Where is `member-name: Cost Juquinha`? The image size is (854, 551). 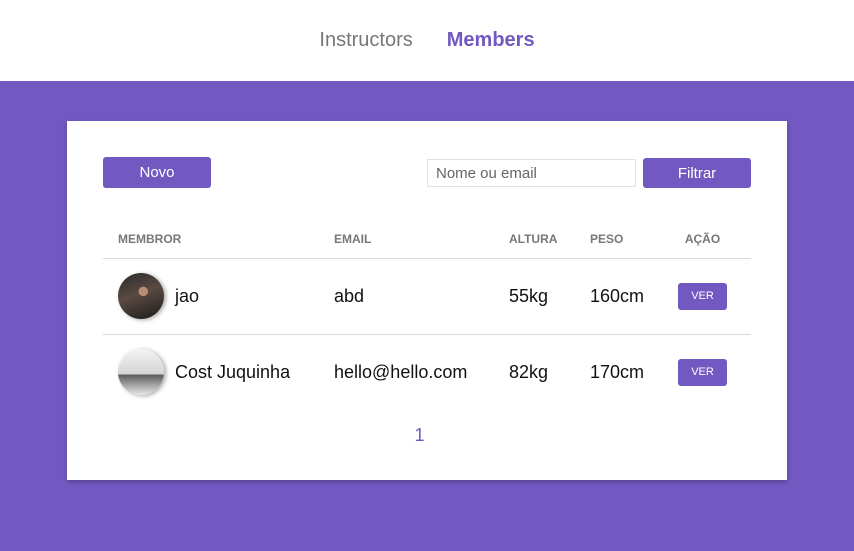 member-name: Cost Juquinha is located at coordinates (233, 371).